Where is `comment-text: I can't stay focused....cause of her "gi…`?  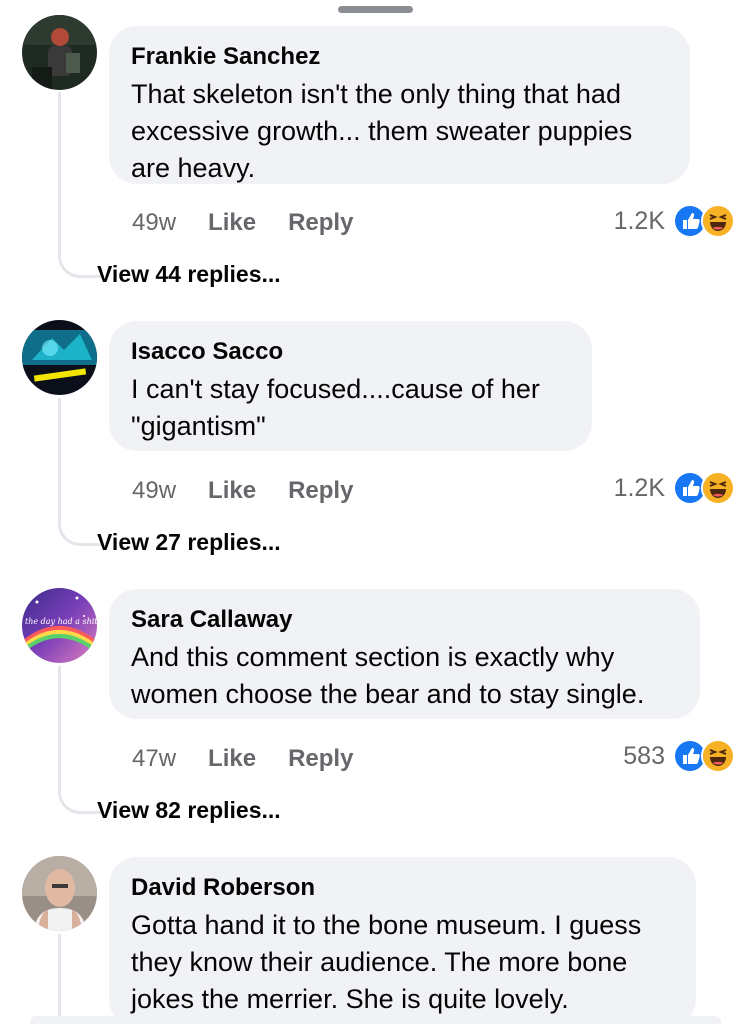 comment-text: I can't stay focused....cause of her "gi… is located at coordinates (335, 407).